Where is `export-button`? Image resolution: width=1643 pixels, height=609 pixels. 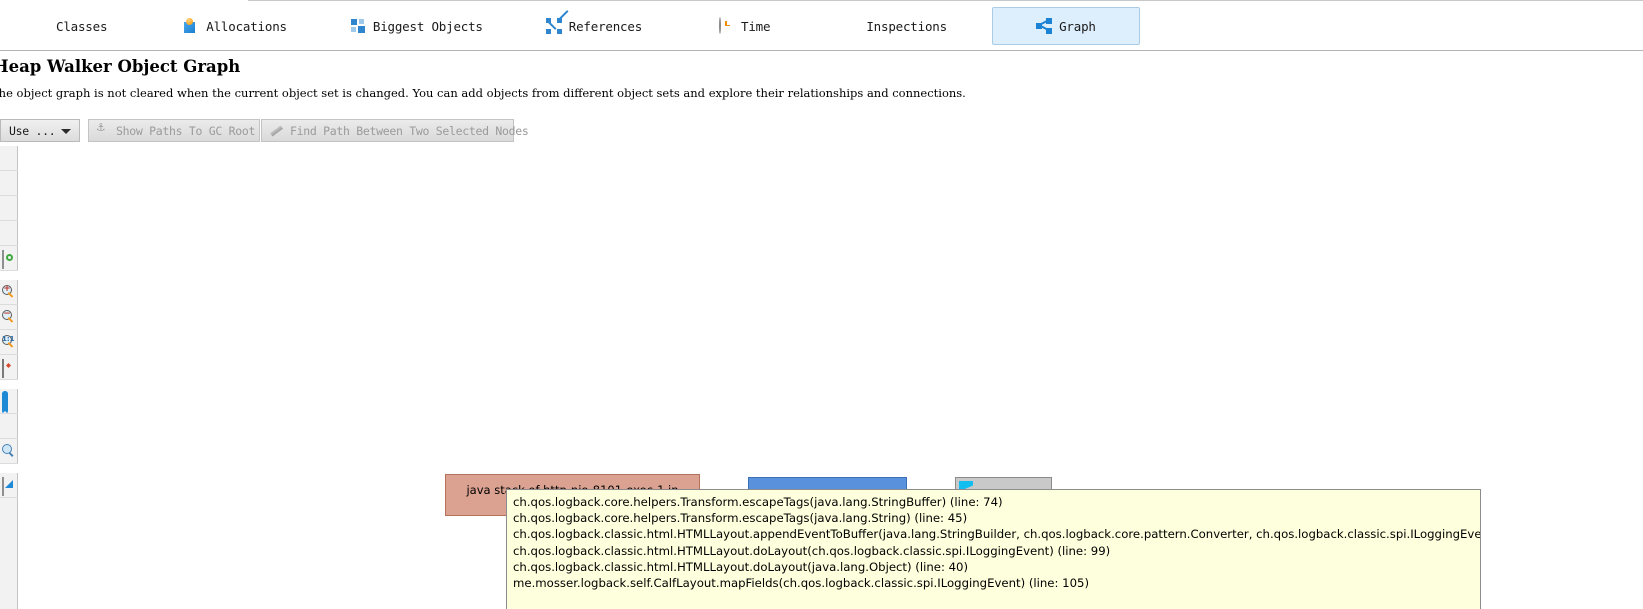 export-button is located at coordinates (9, 485).